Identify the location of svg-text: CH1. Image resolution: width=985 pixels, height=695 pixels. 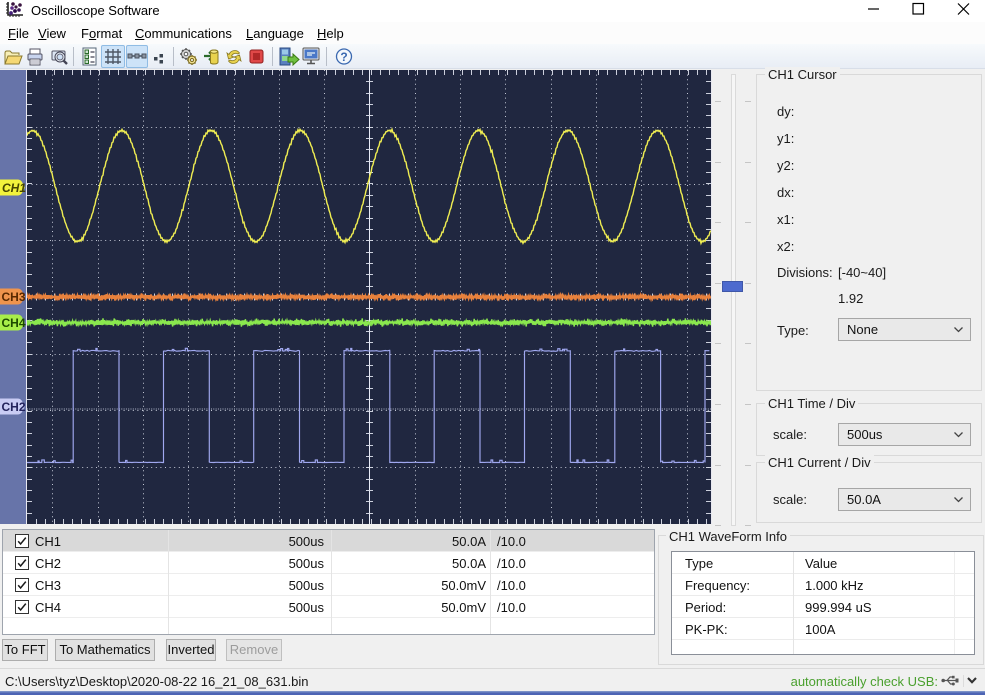
(14, 188).